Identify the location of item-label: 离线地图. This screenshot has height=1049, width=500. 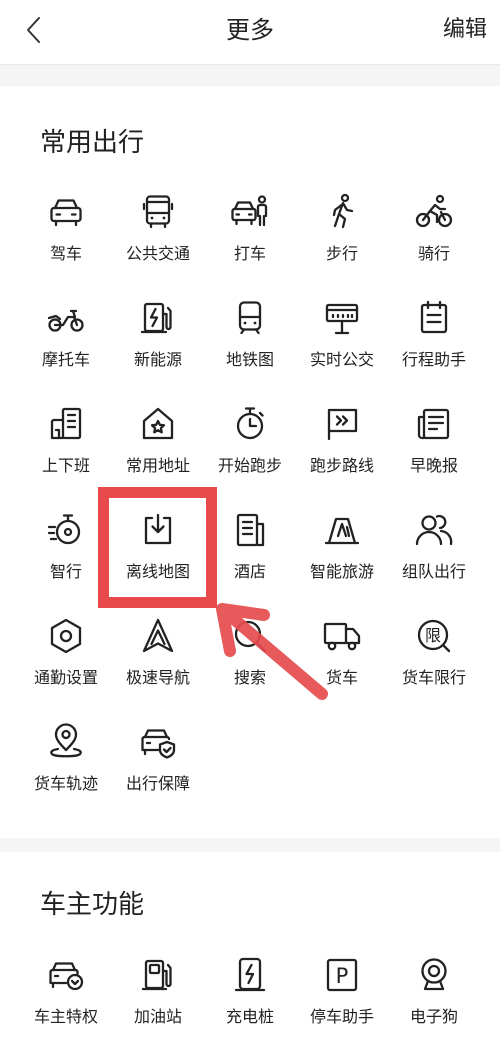
(157, 571).